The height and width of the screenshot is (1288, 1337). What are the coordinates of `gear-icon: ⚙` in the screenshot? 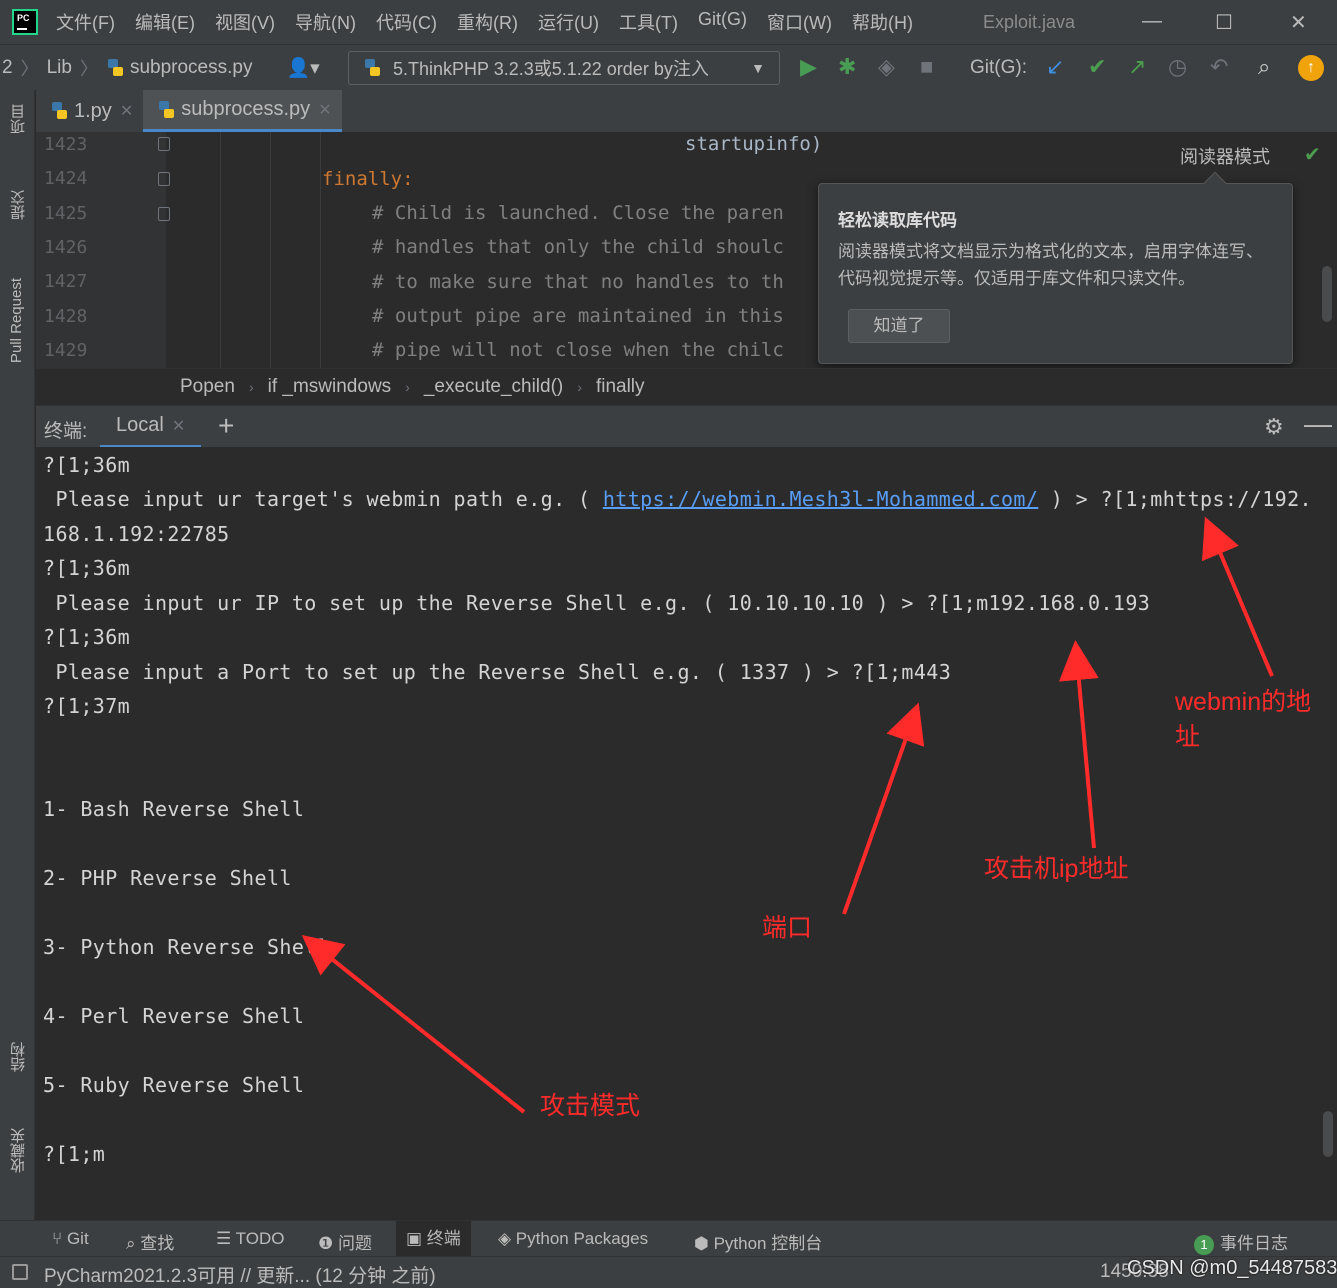 It's located at (1274, 427).